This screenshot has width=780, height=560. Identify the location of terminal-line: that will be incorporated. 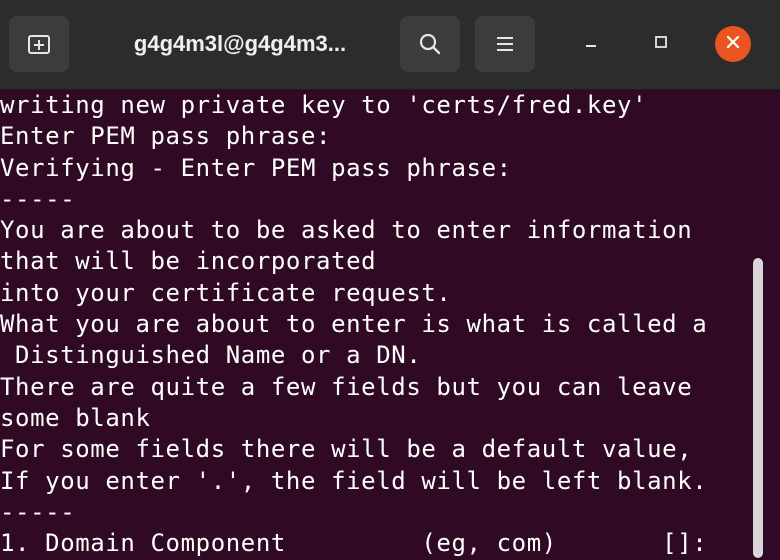
(188, 261).